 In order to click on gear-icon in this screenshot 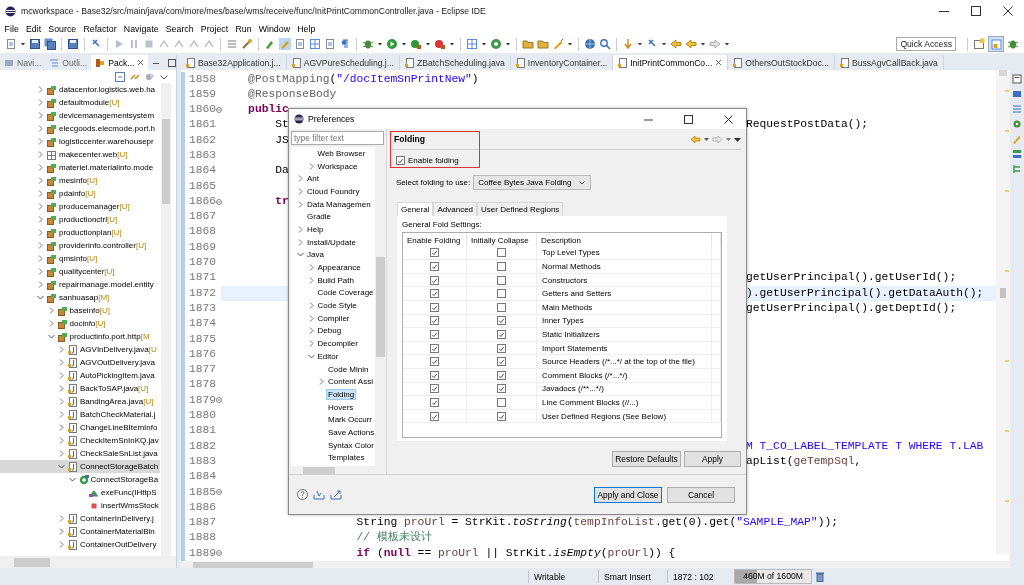, I will do `click(1017, 124)`.